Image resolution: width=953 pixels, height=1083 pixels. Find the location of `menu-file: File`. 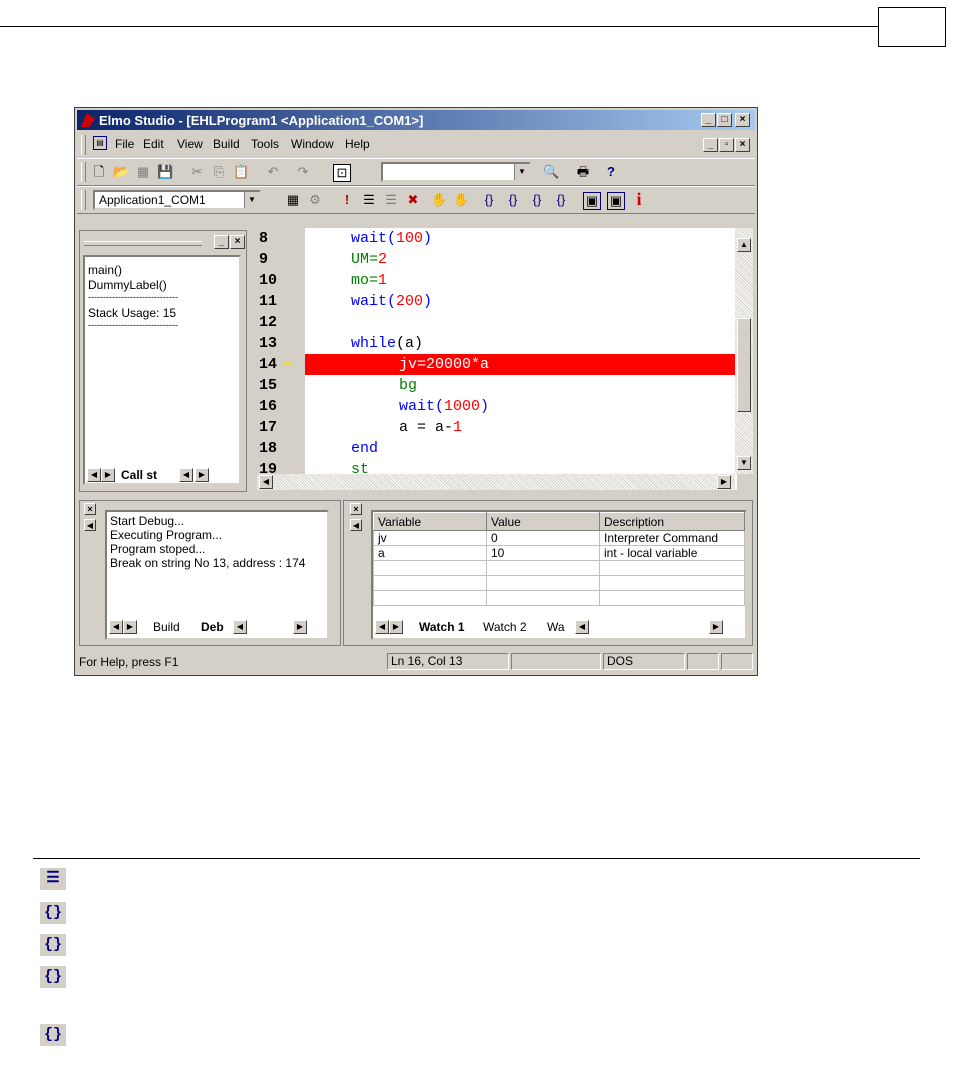

menu-file: File is located at coordinates (124, 144).